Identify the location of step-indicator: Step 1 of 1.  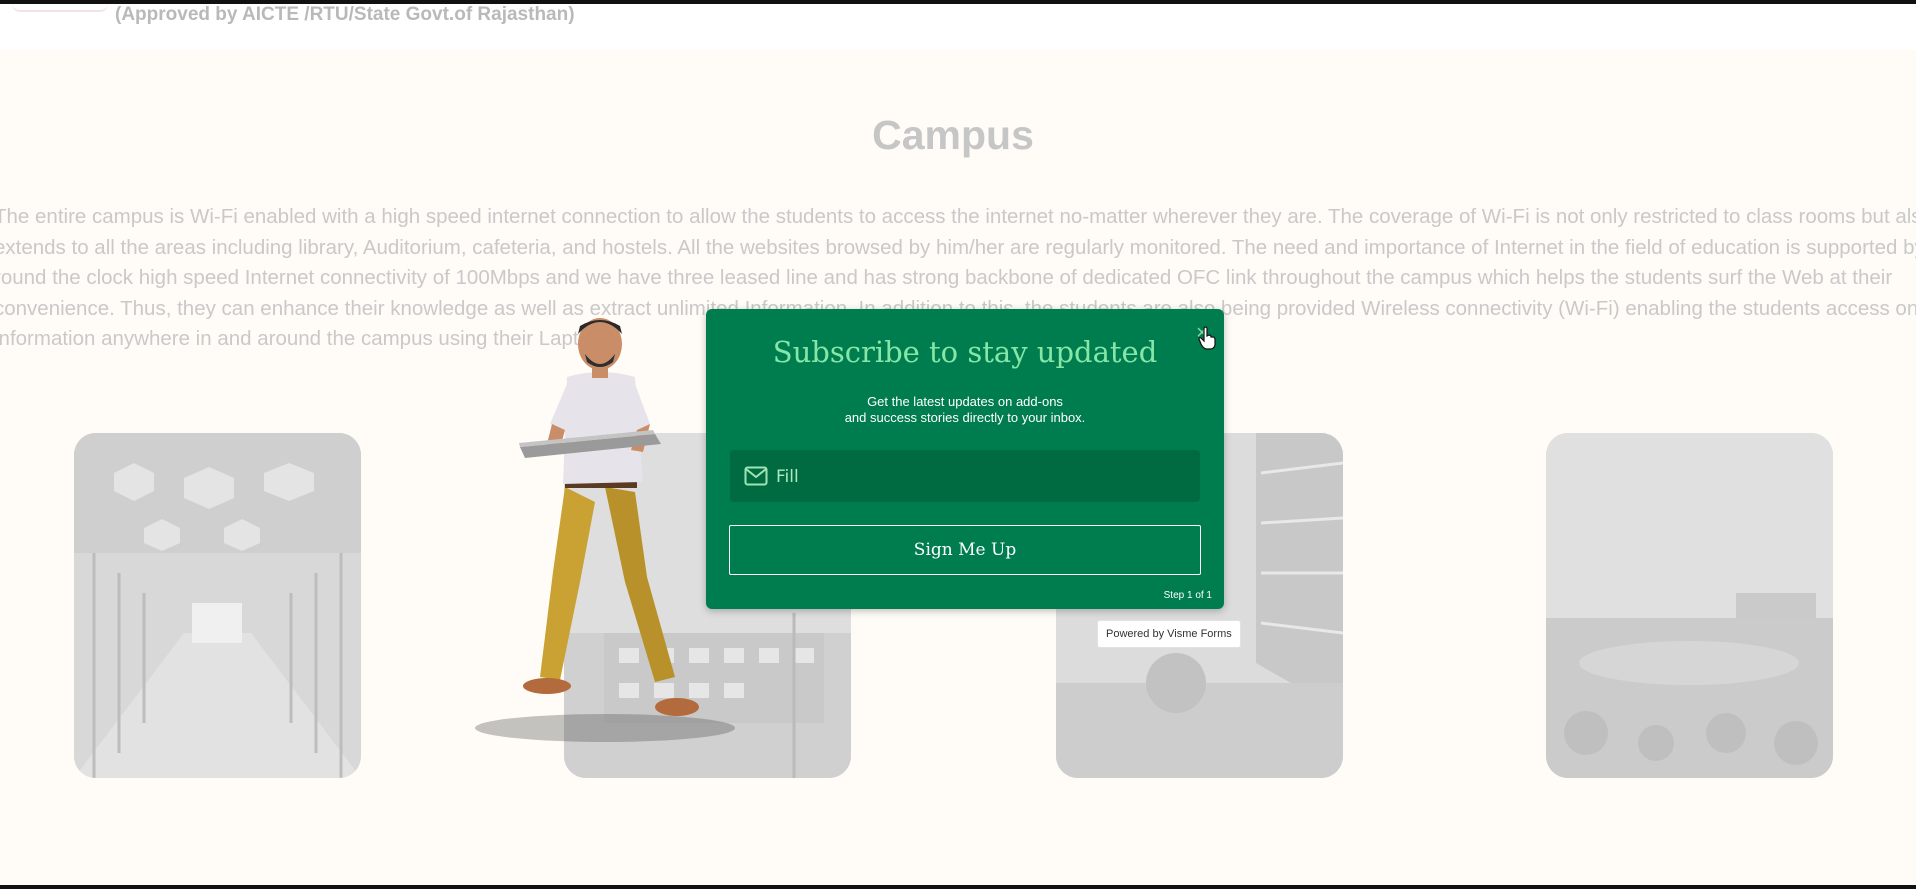
(1187, 595).